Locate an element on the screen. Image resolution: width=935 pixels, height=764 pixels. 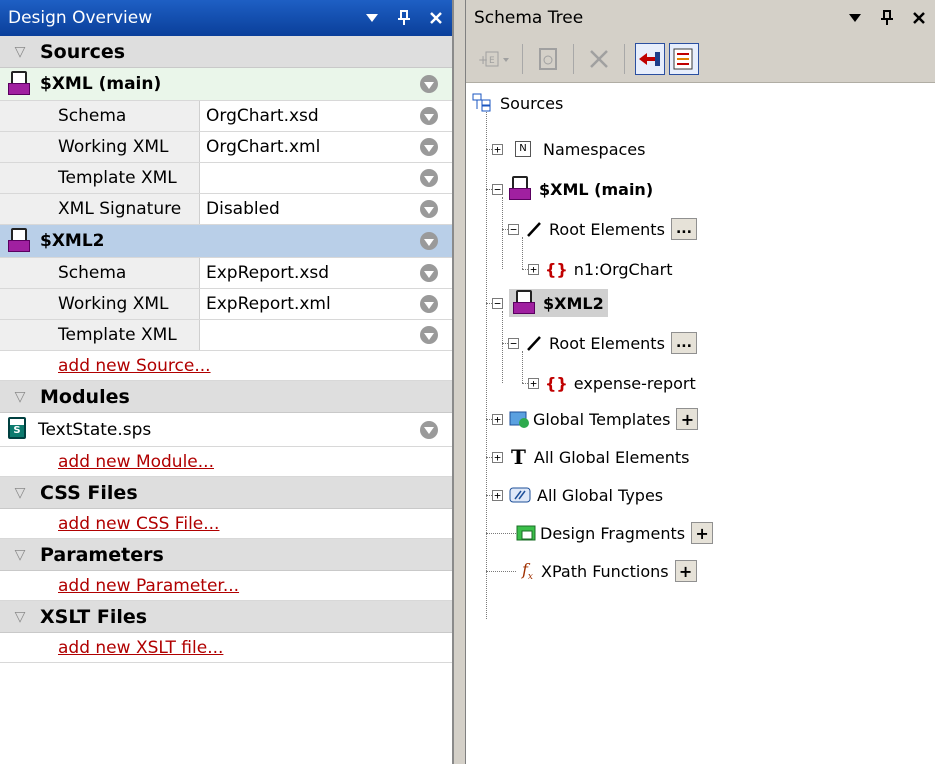
source-row-xml-main: $XML (main) is located at coordinates (226, 84).